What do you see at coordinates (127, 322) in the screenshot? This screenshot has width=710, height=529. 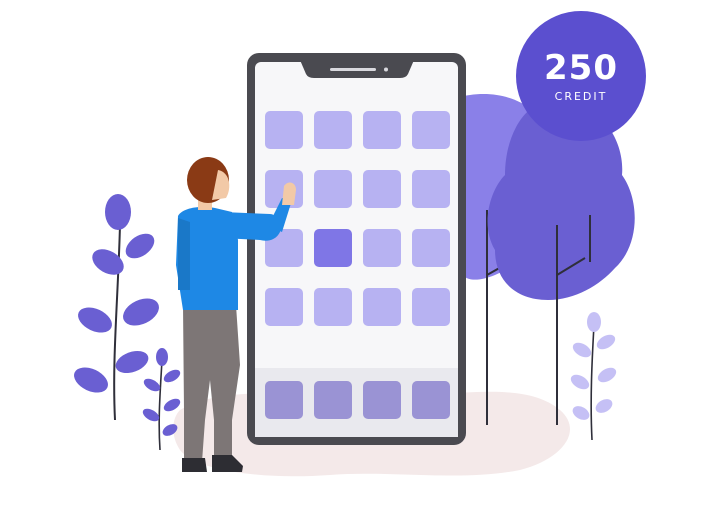 I see `plant-left` at bounding box center [127, 322].